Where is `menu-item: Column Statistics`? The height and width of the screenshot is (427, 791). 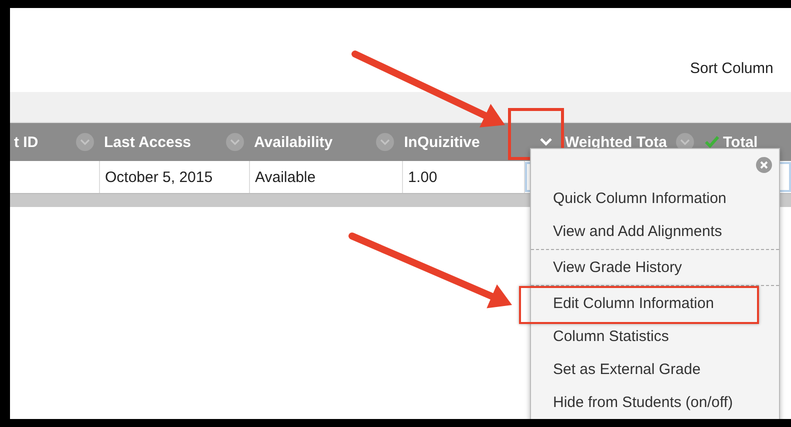 menu-item: Column Statistics is located at coordinates (655, 336).